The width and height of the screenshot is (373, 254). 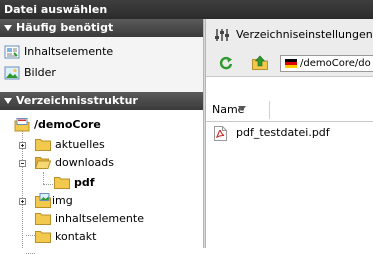 I want to click on tree-node-label: pdf, so click(x=84, y=182).